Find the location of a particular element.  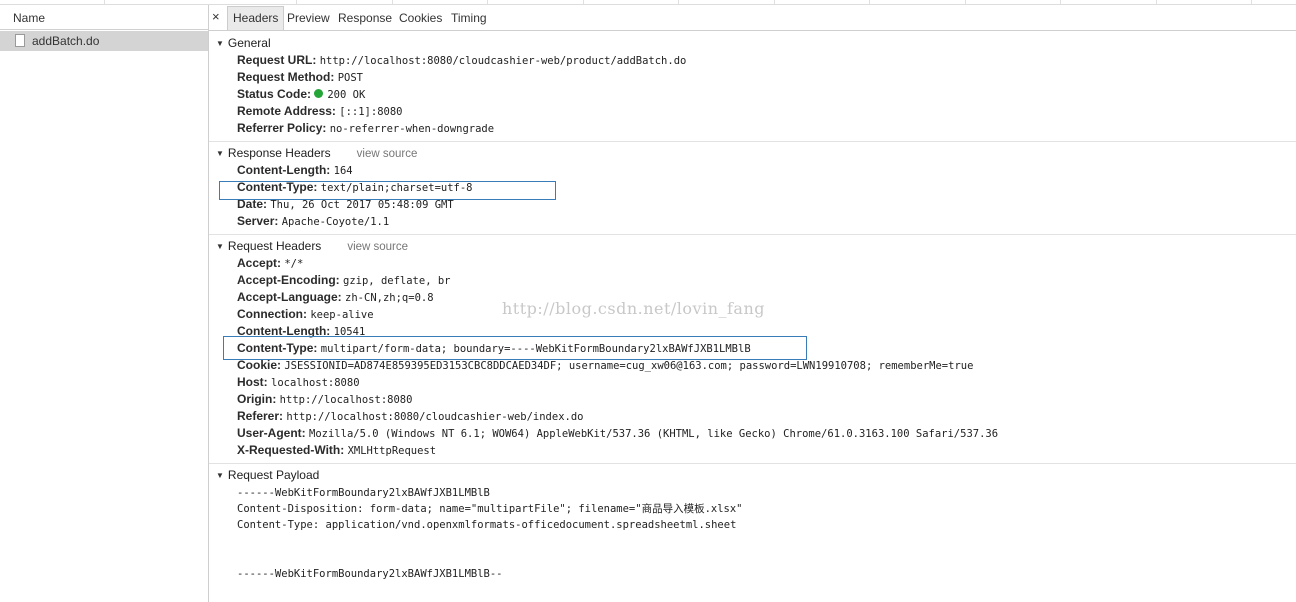

status-dot-icon is located at coordinates (319, 94).